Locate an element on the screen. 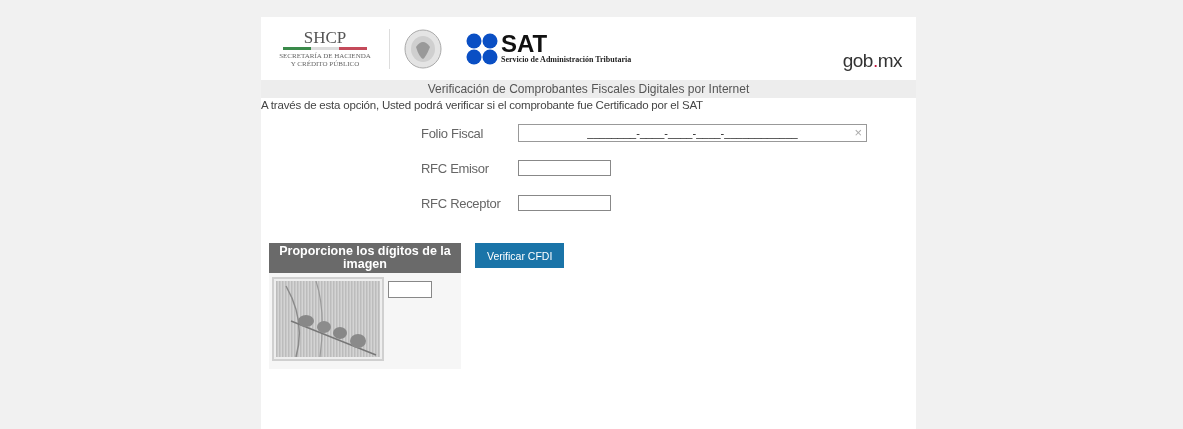 Image resolution: width=1183 pixels, height=429 pixels. tricolor-line-icon is located at coordinates (325, 48).